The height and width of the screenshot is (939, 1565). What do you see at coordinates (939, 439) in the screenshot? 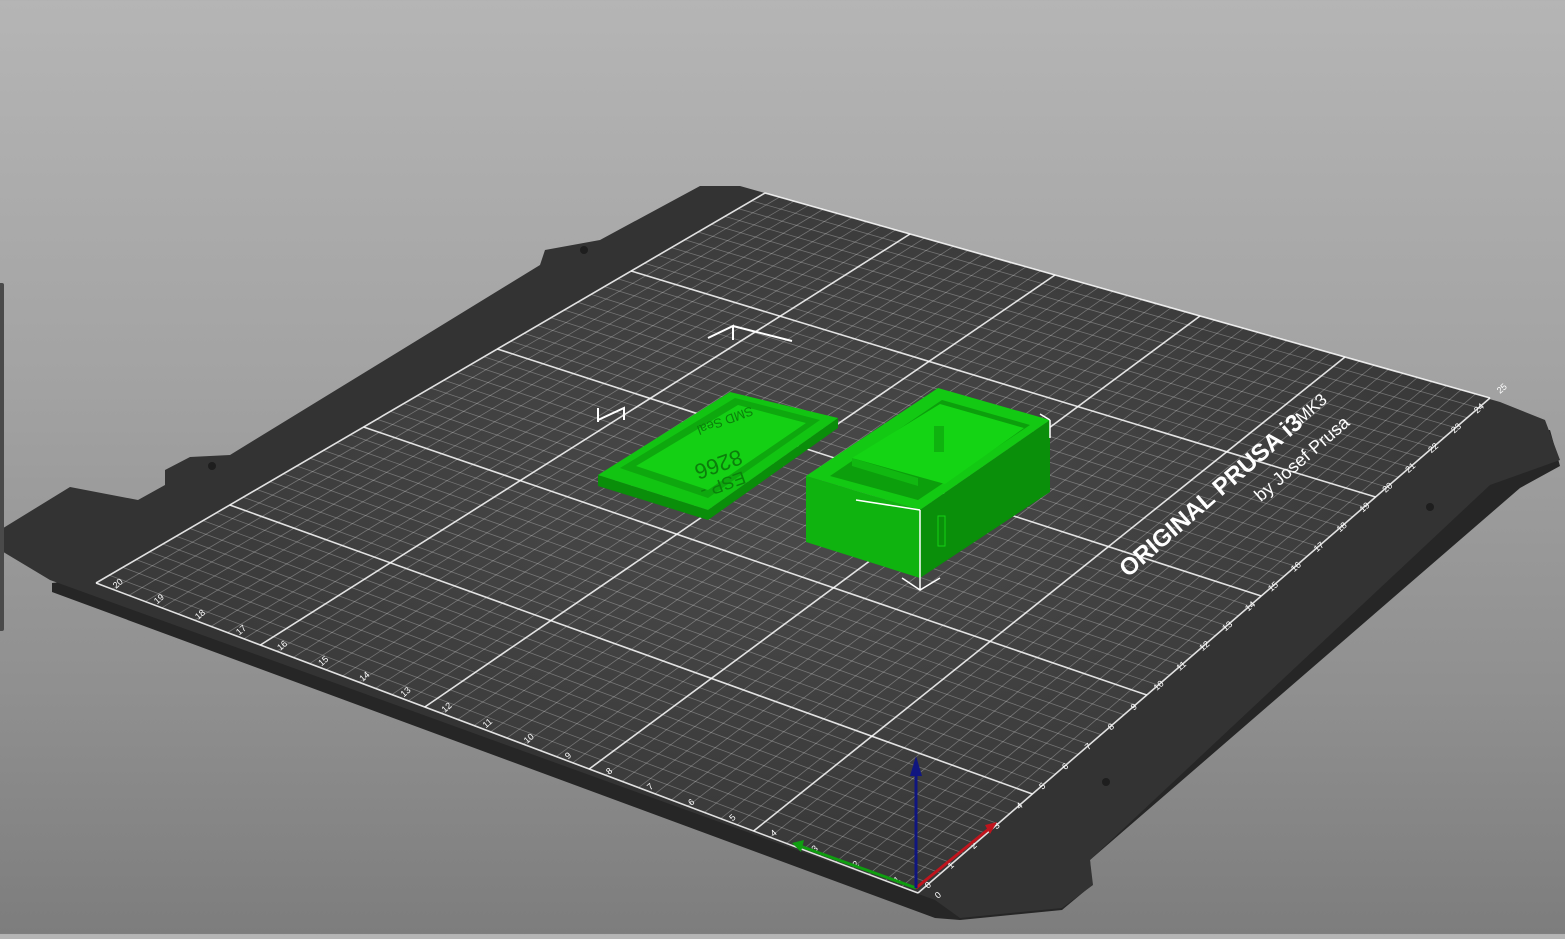
I see `box-post` at bounding box center [939, 439].